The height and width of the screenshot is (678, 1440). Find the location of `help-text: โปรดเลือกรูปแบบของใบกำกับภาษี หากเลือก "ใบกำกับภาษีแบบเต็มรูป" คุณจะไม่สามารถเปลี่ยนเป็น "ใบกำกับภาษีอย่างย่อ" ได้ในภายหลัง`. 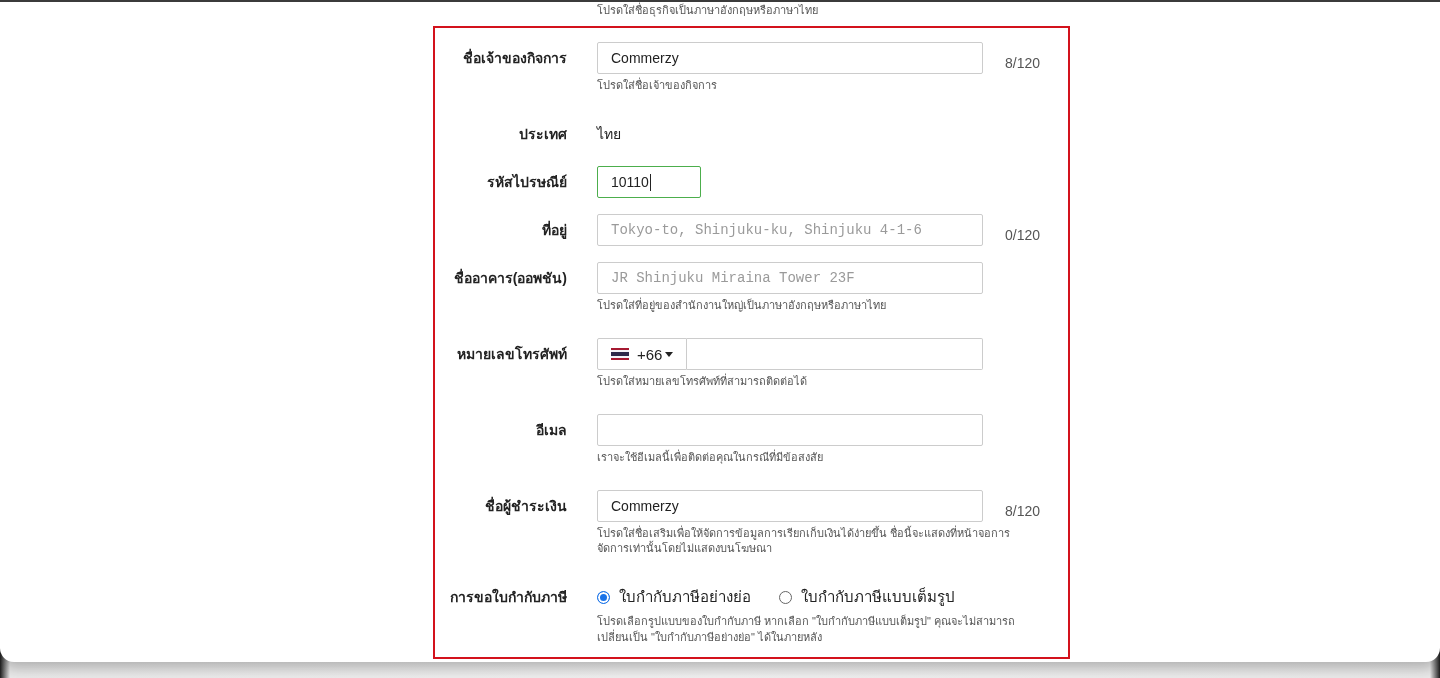

help-text: โปรดเลือกรูปแบบของใบกำกับภาษี หากเลือก "ใบกำกับภาษีแบบเต็มรูป" คุณจะไม่สามารถเปลี่ยนเป็น "ใบกำกับภาษีอย่างย่อ" ได้ในภายหลัง is located at coordinates (806, 629).